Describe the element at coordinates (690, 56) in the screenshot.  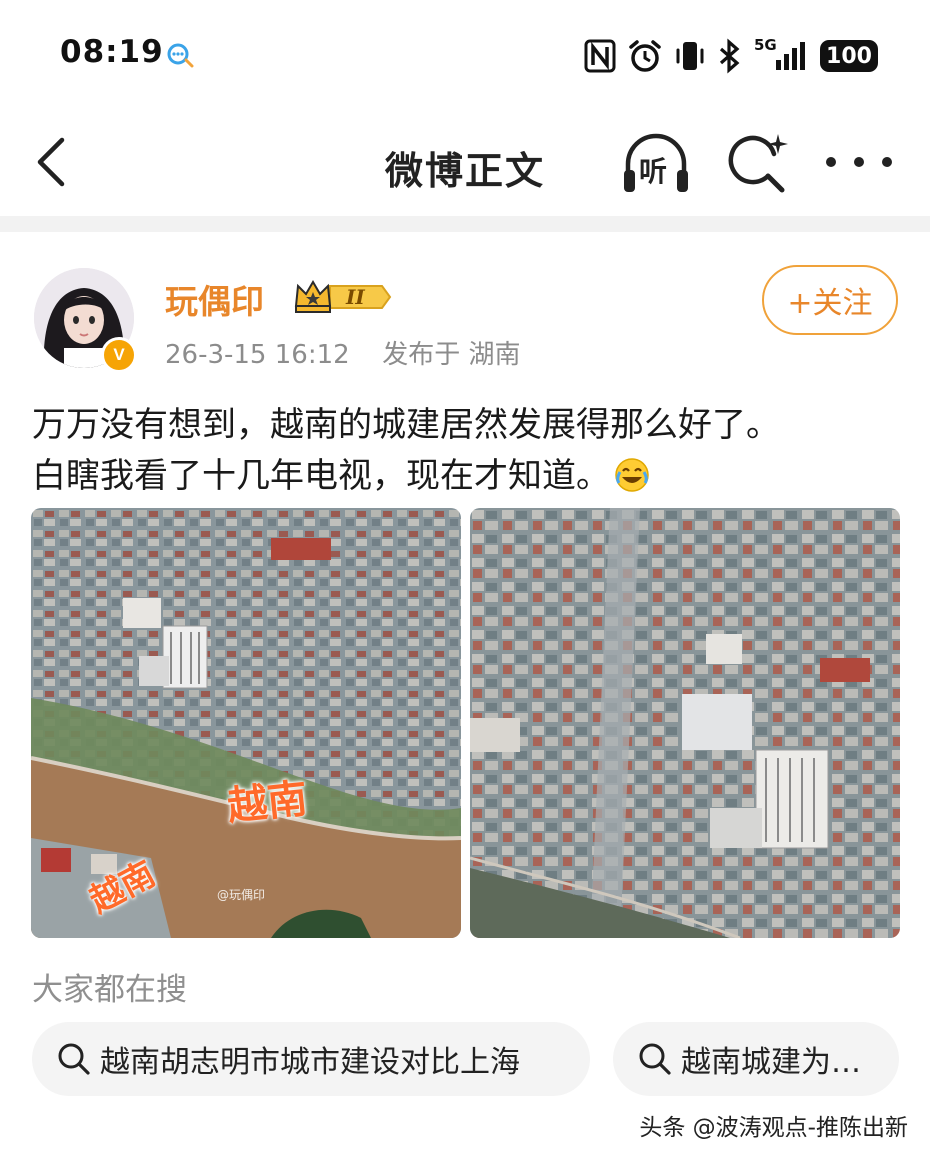
I see `vibrate-icon` at that location.